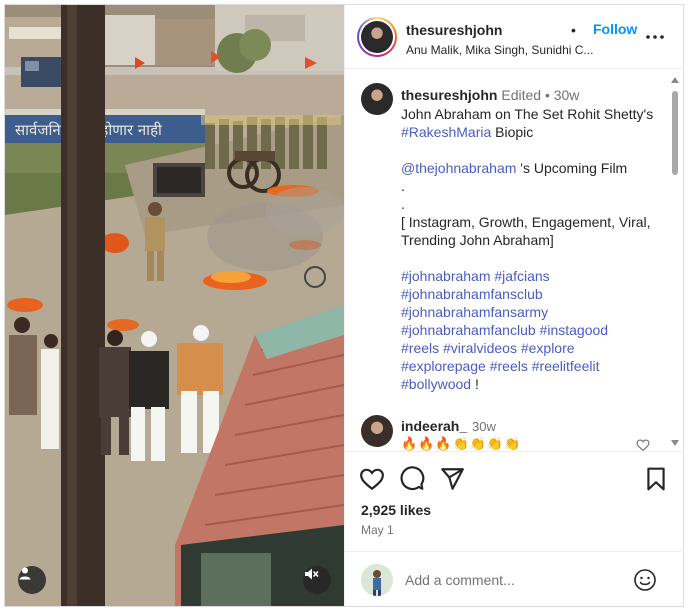  I want to click on likes-count: 2,925 likes, so click(396, 510).